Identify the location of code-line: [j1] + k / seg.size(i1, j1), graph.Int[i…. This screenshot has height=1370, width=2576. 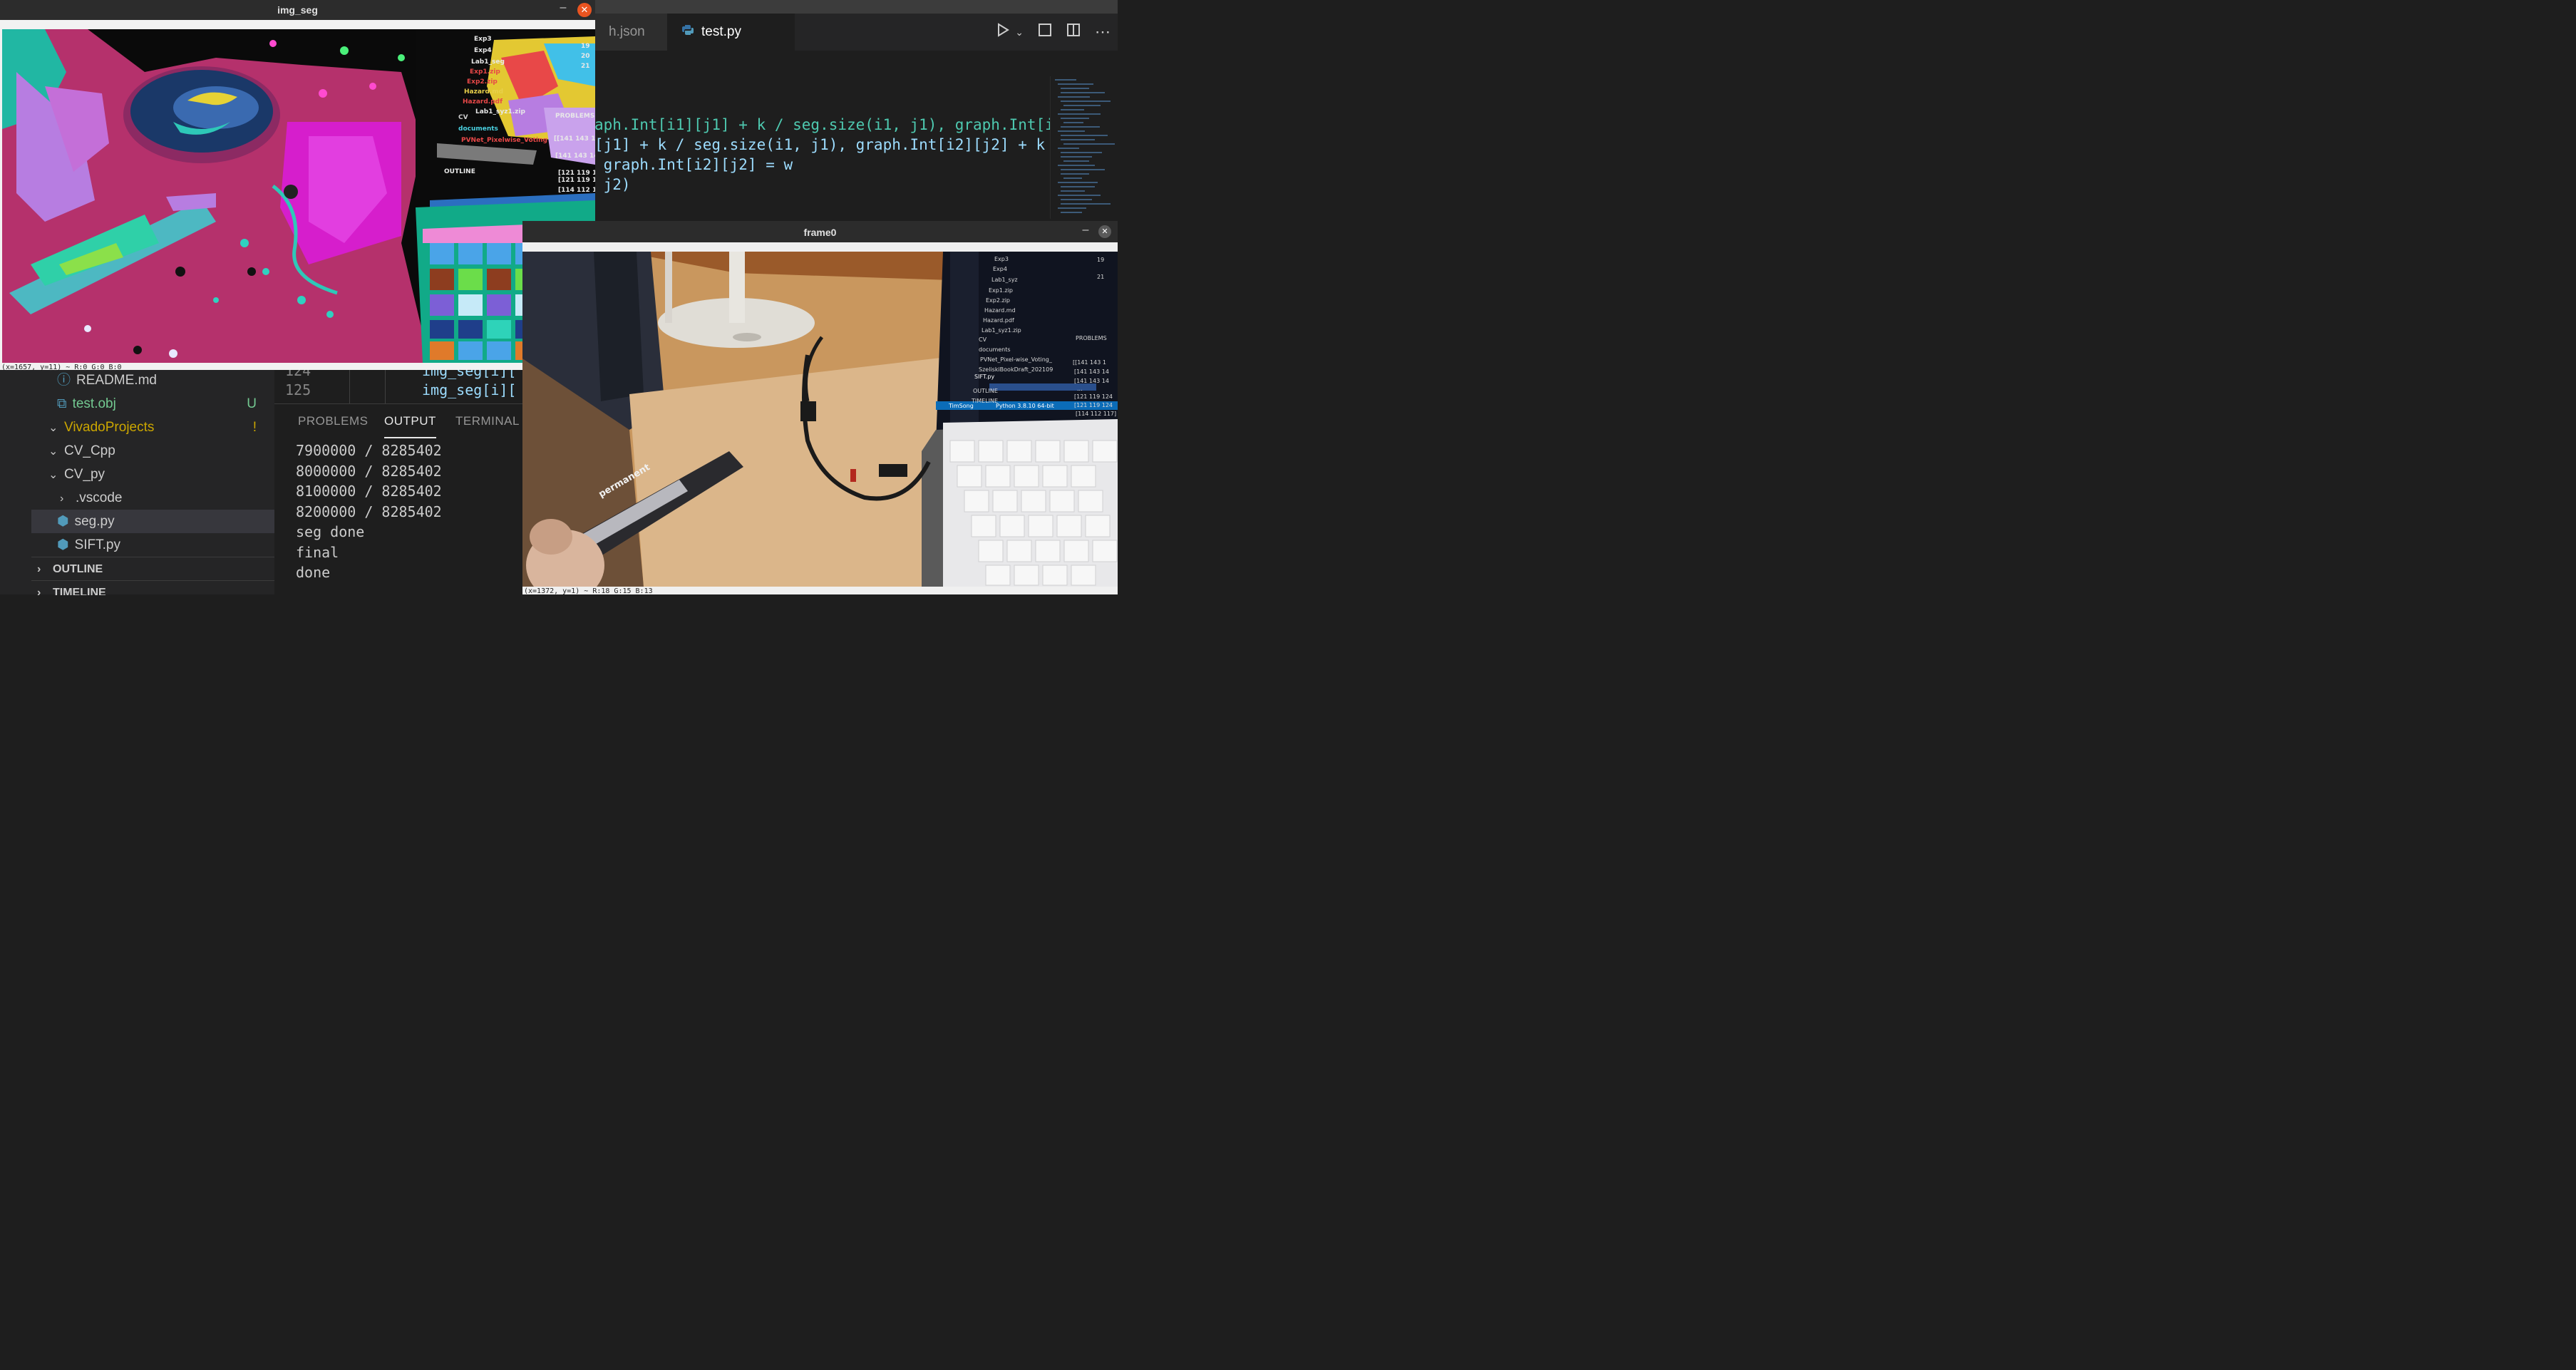
(820, 144).